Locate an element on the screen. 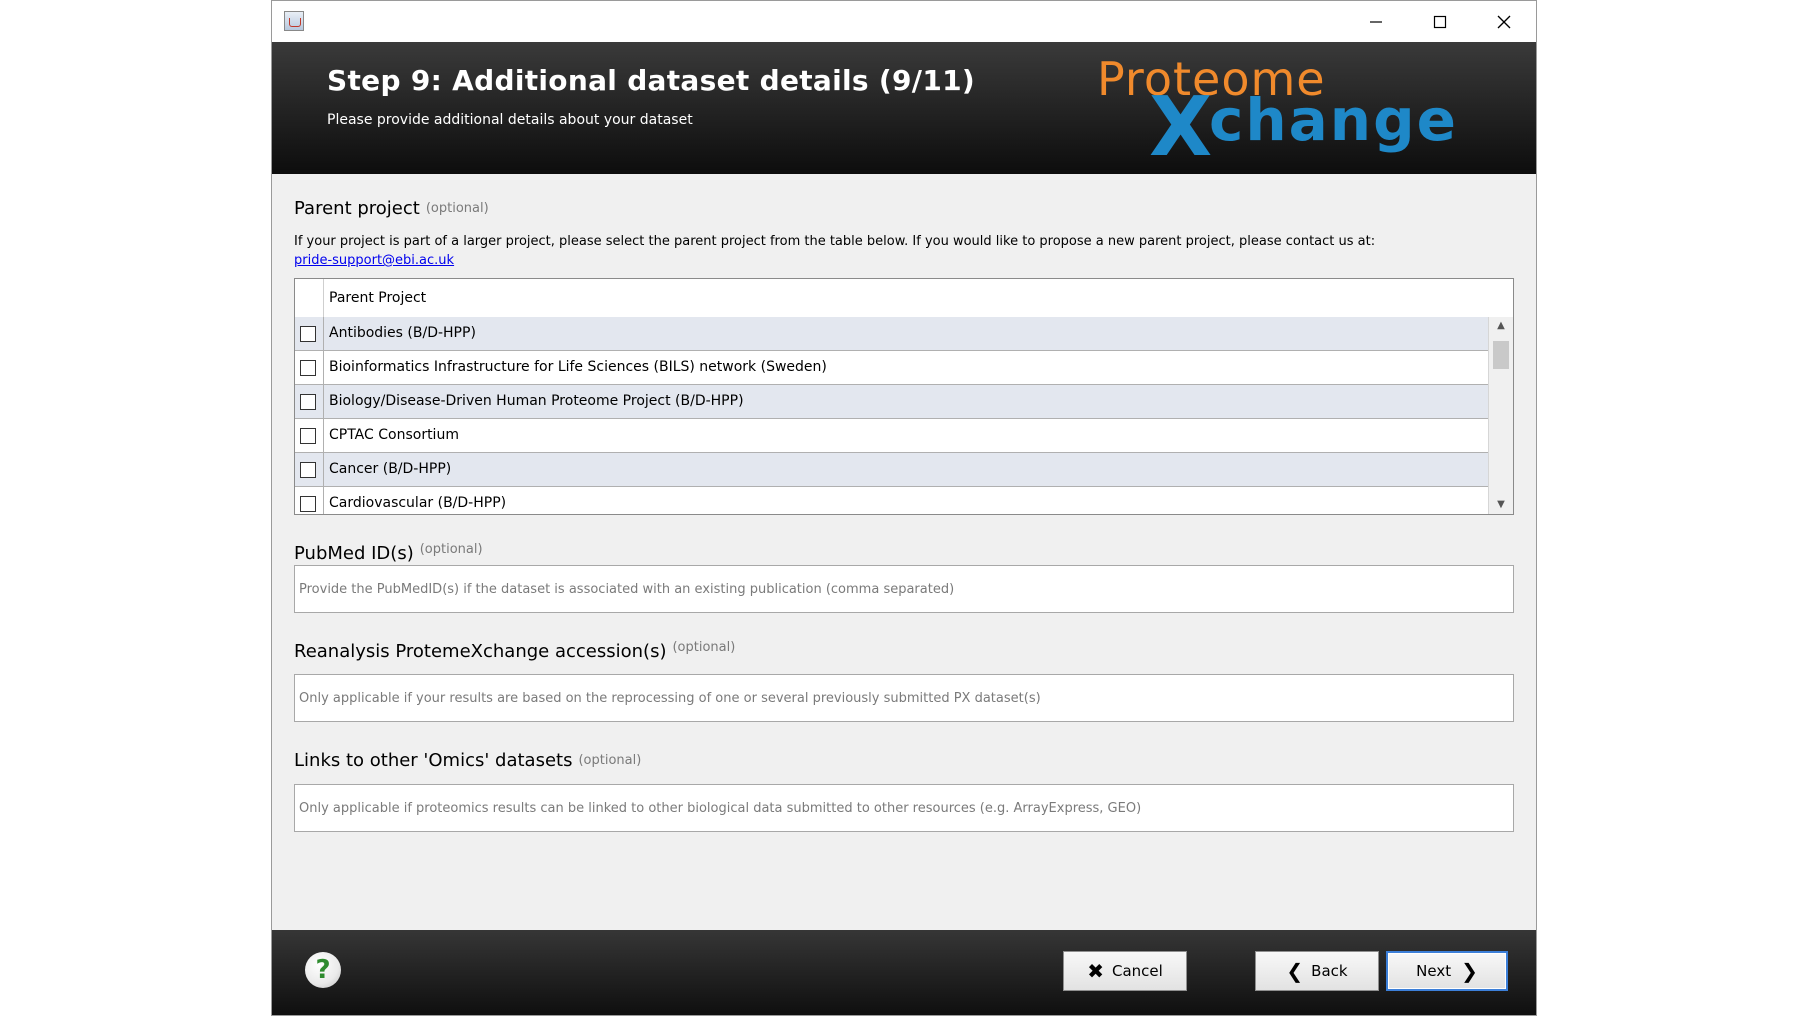 This screenshot has width=1800, height=1016. back-button: ❮ Back is located at coordinates (1317, 971).